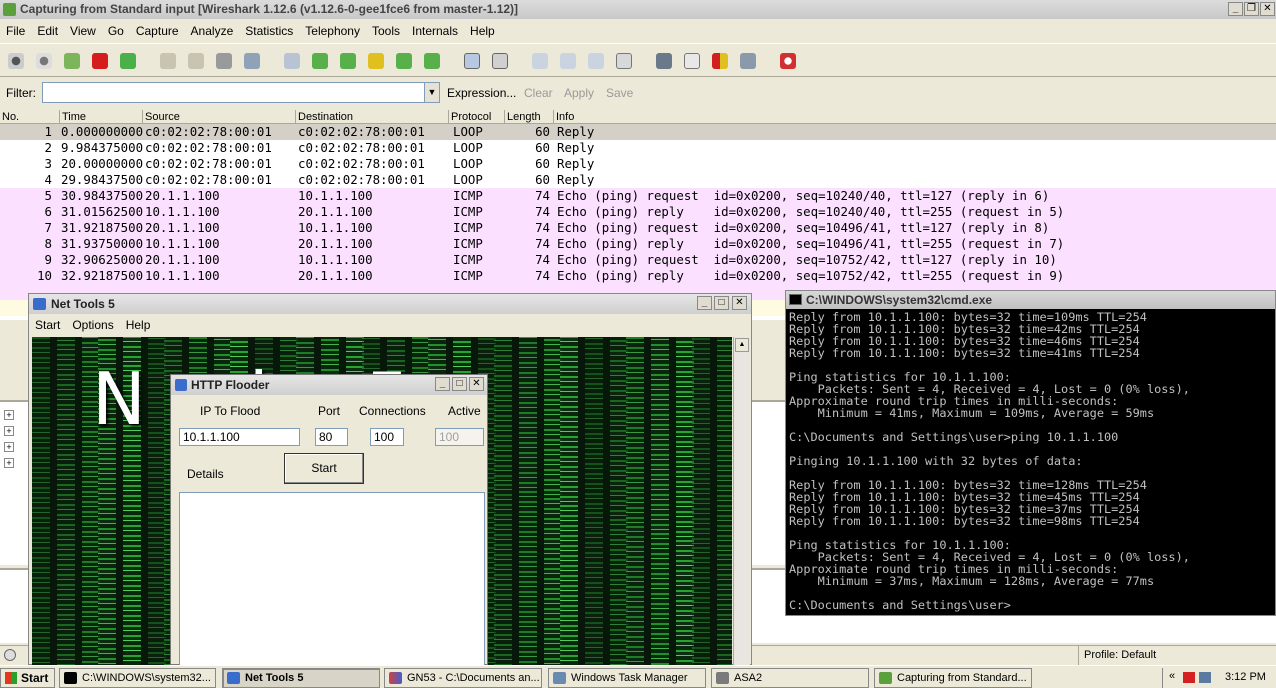  I want to click on go-back-icon, so click(320, 61).